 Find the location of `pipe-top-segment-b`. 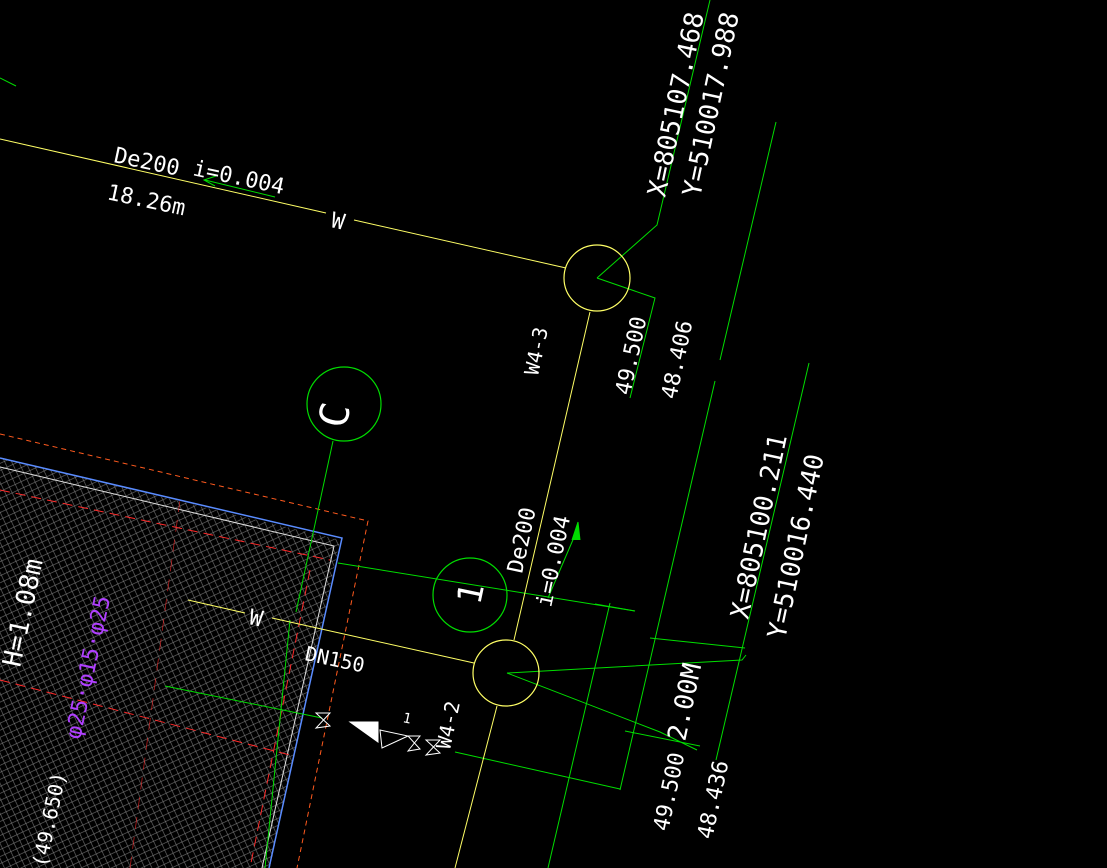

pipe-top-segment-b is located at coordinates (460, 244).